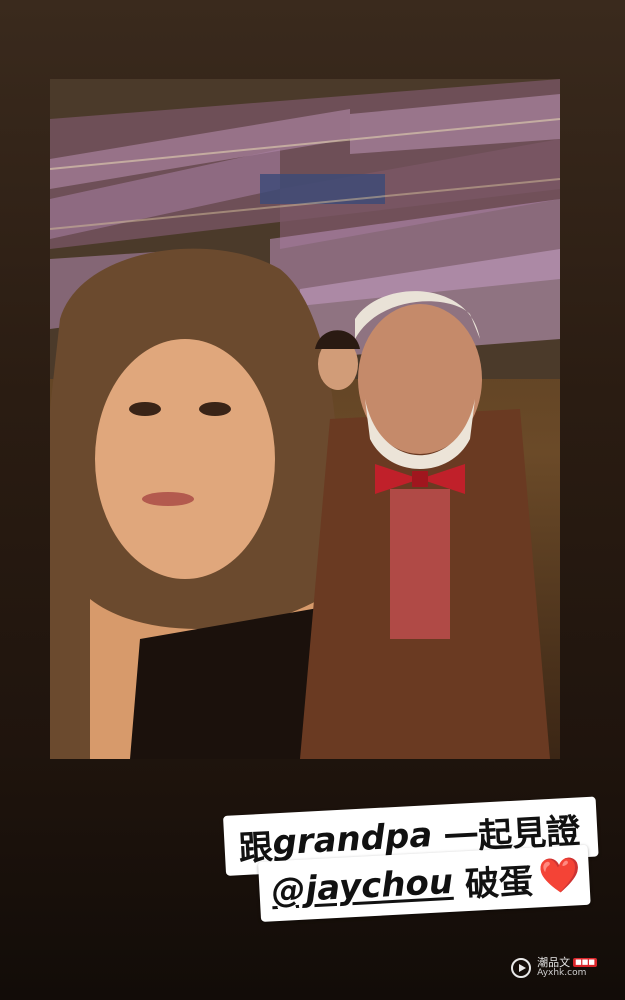  Describe the element at coordinates (362, 886) in the screenshot. I see `mention-link: @jaychou` at that location.